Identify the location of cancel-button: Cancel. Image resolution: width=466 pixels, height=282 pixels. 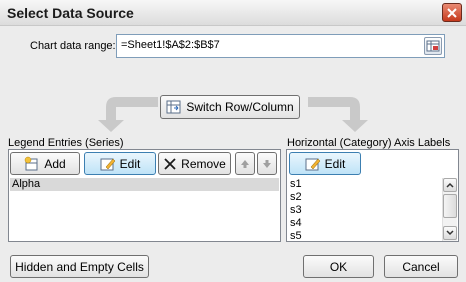
(421, 266).